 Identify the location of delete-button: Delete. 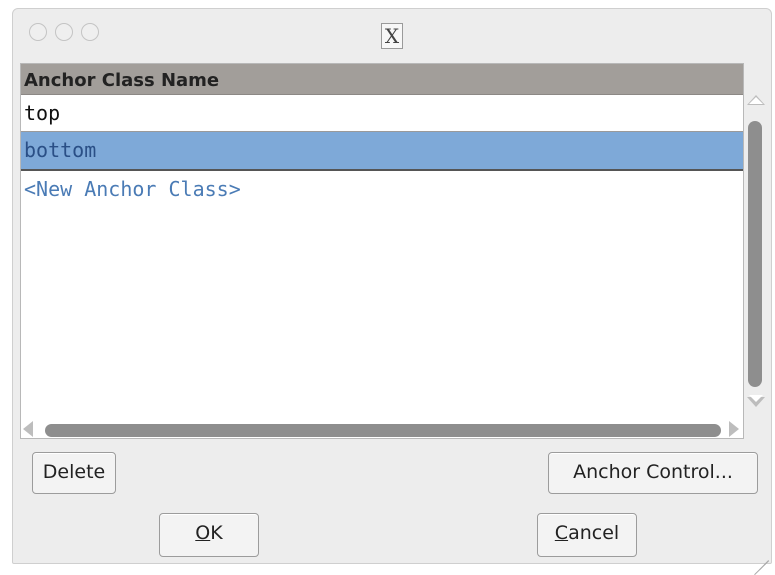
(74, 473).